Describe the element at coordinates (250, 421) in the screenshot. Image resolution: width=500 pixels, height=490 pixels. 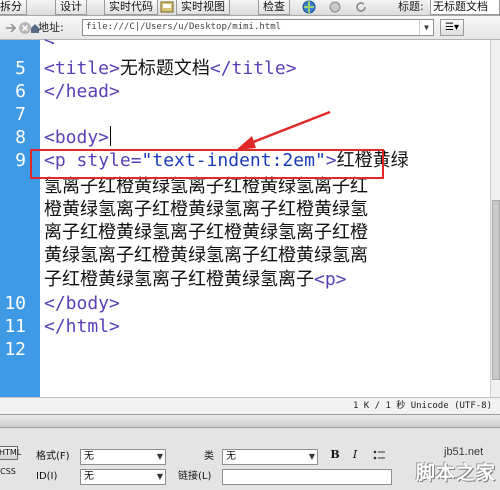
I see `properties-panel-header` at that location.